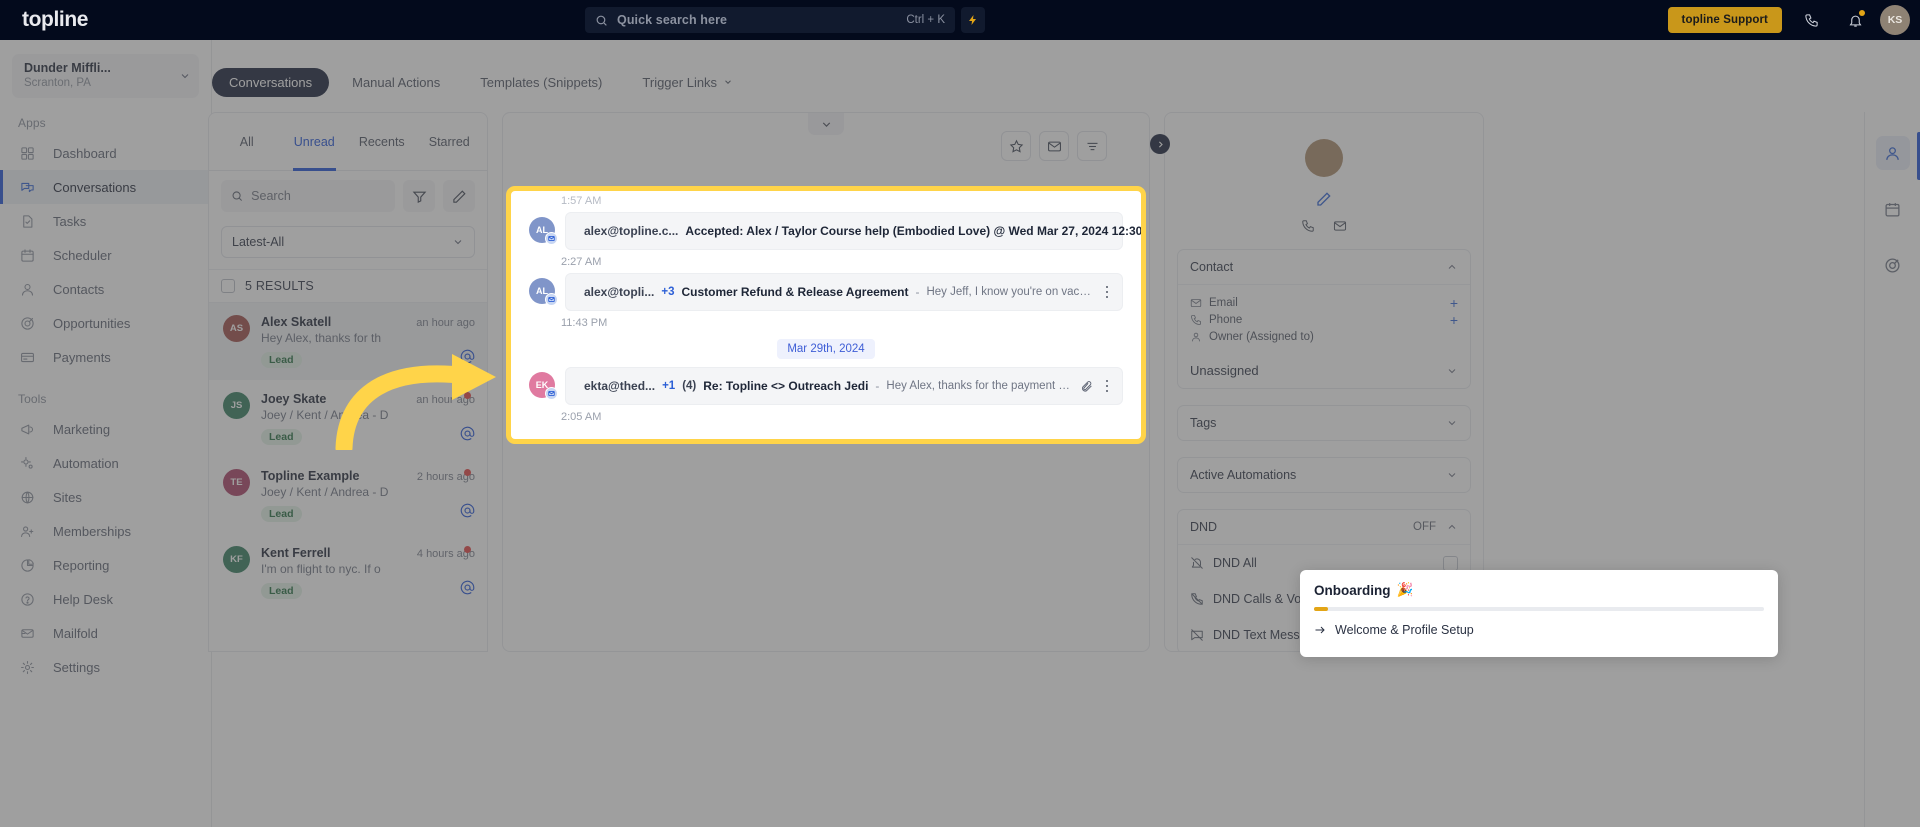 The height and width of the screenshot is (827, 1920). What do you see at coordinates (973, 20) in the screenshot?
I see `quick-actions-button` at bounding box center [973, 20].